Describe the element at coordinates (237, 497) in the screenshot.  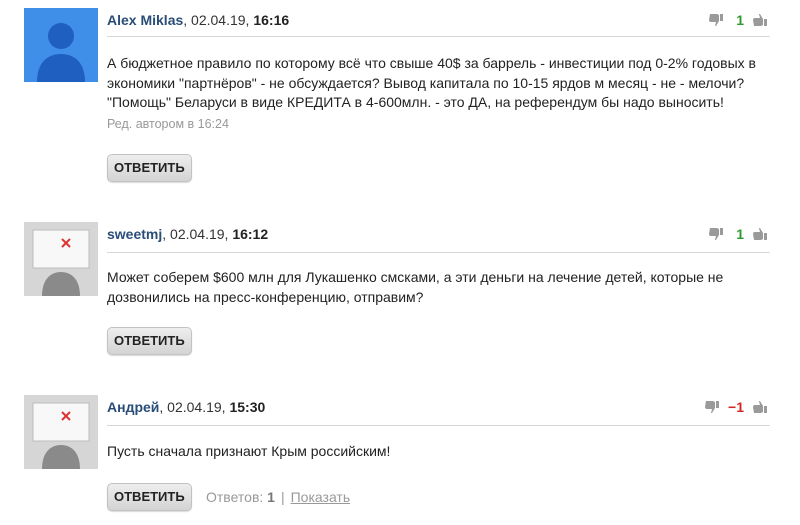
I see `replies-label: Ответов:` at that location.